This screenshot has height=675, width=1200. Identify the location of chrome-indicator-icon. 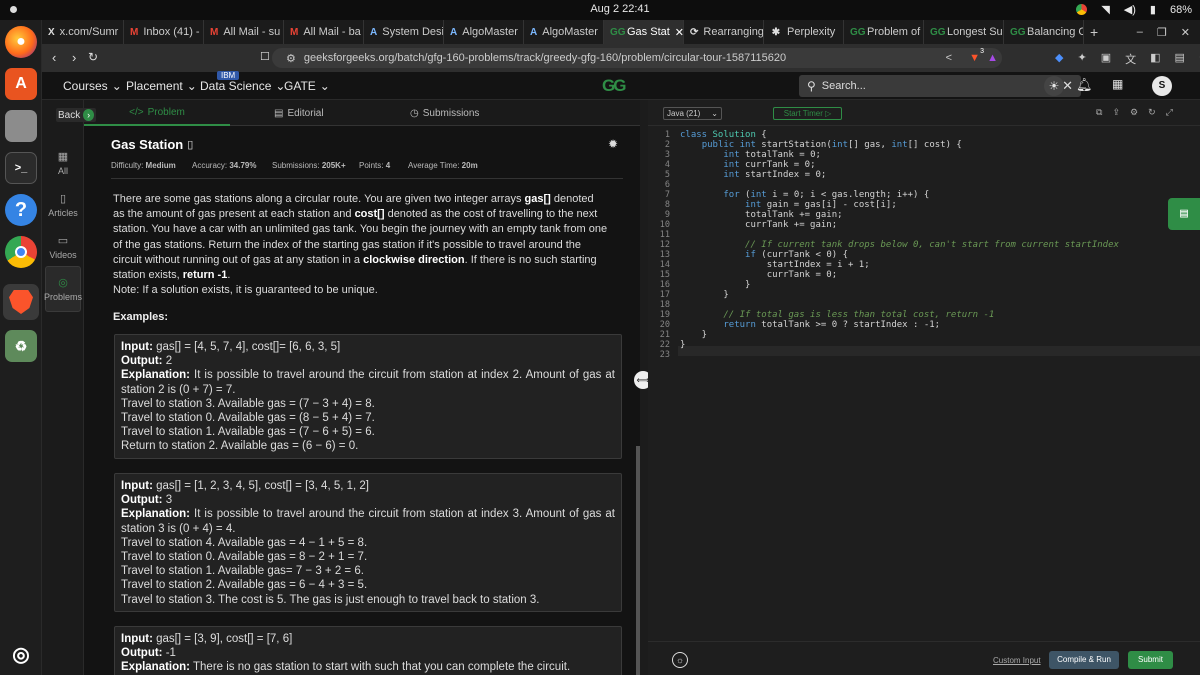
(1082, 9).